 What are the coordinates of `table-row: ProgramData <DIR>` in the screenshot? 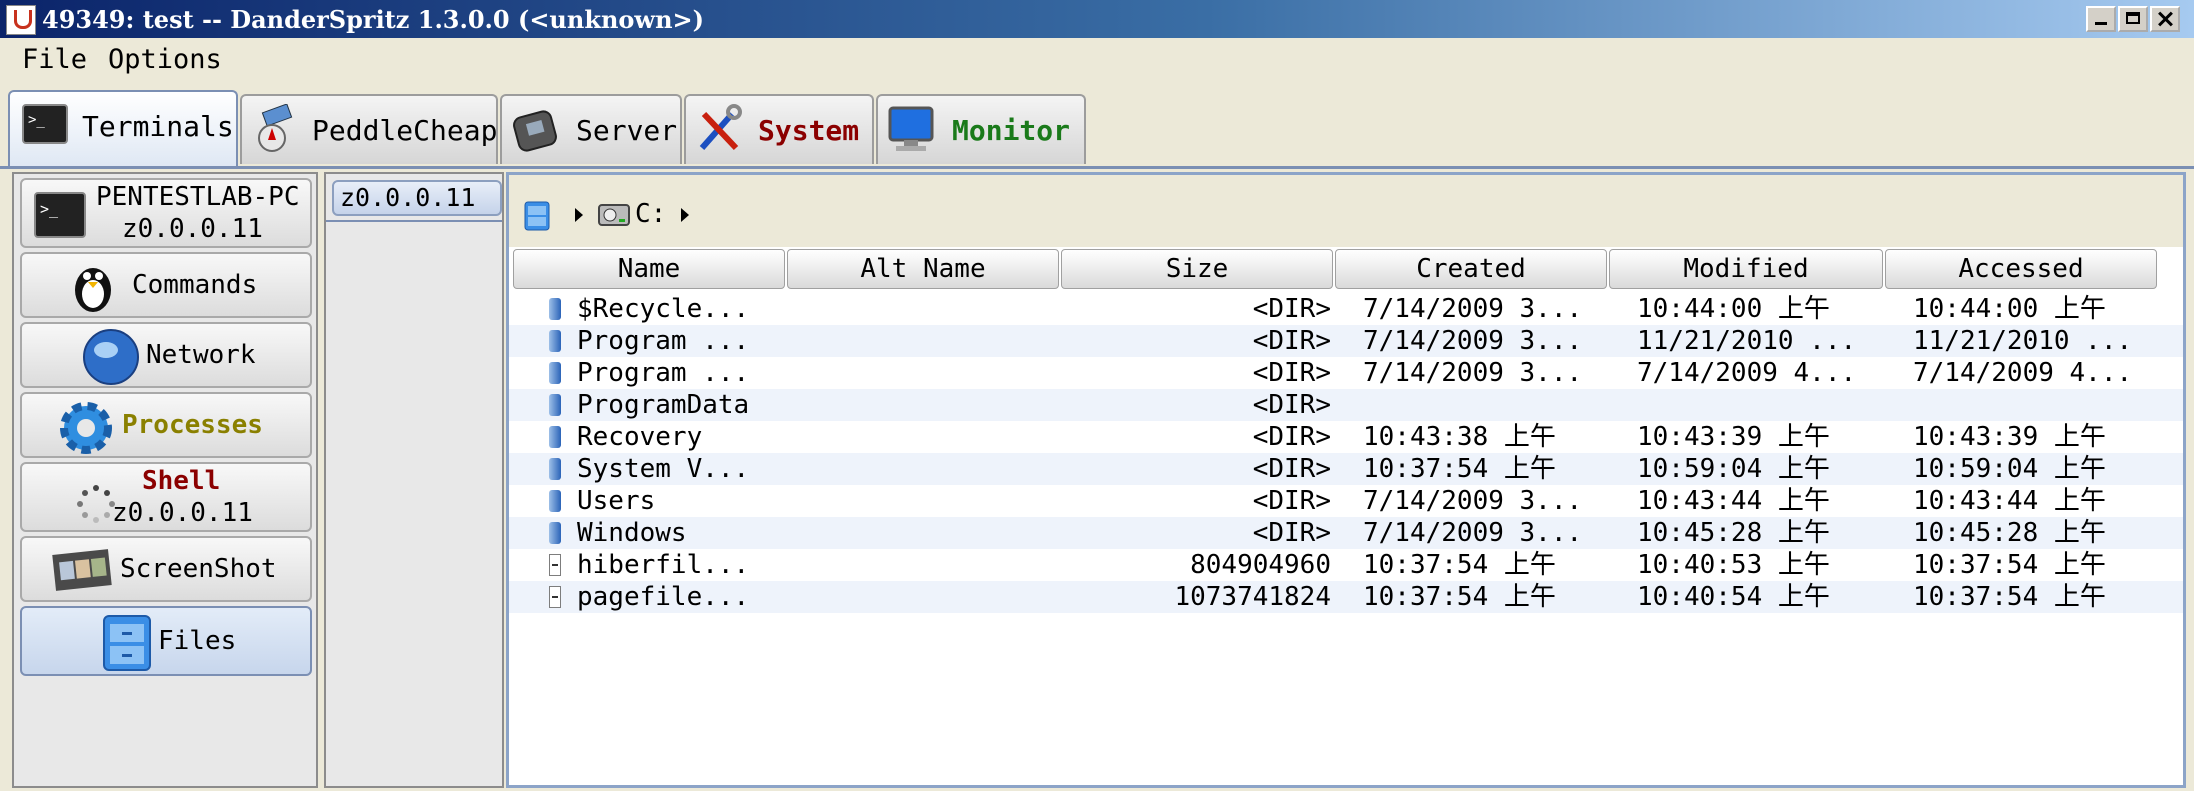 It's located at (1346, 405).